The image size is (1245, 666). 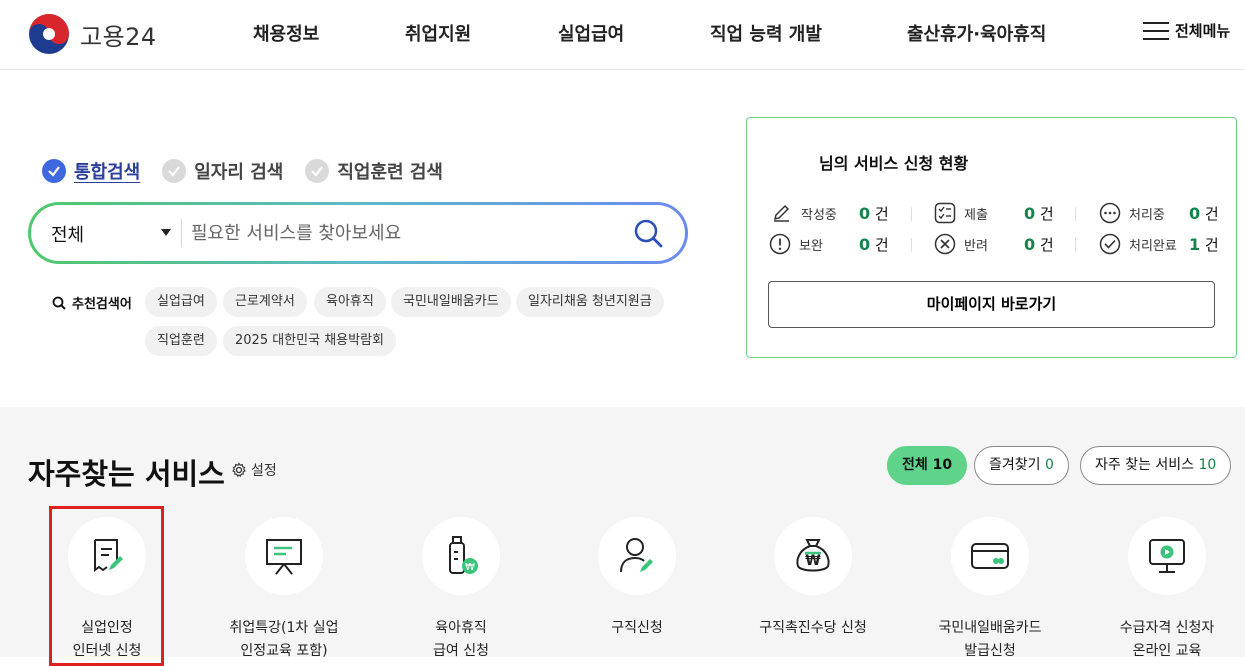 I want to click on settings-button: 설정, so click(x=254, y=470).